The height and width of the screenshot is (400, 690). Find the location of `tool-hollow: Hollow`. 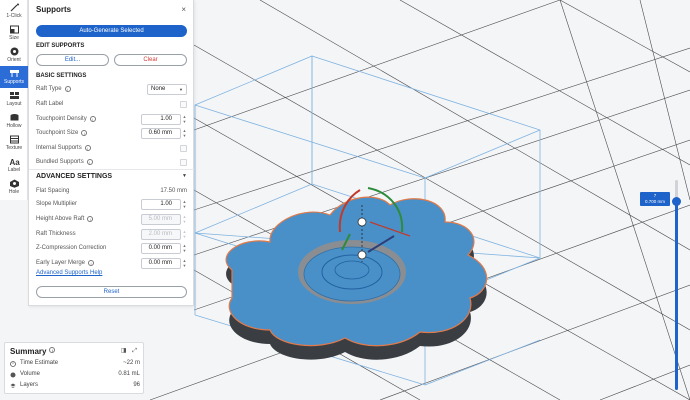

tool-hollow: Hollow is located at coordinates (14, 121).